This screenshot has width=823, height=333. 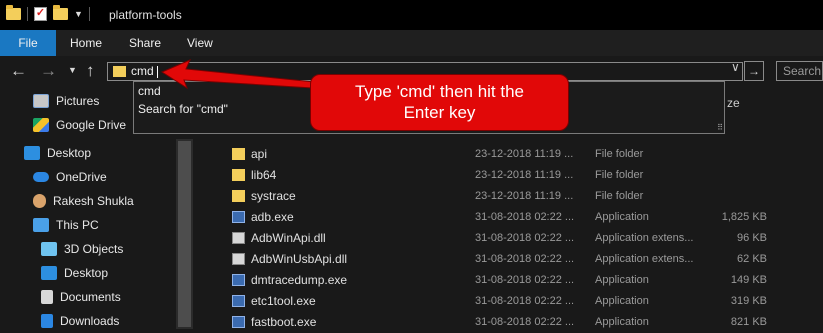 I want to click on file-row: lib64 23-12-2018 11:19 ... File folder, so click(x=509, y=175).